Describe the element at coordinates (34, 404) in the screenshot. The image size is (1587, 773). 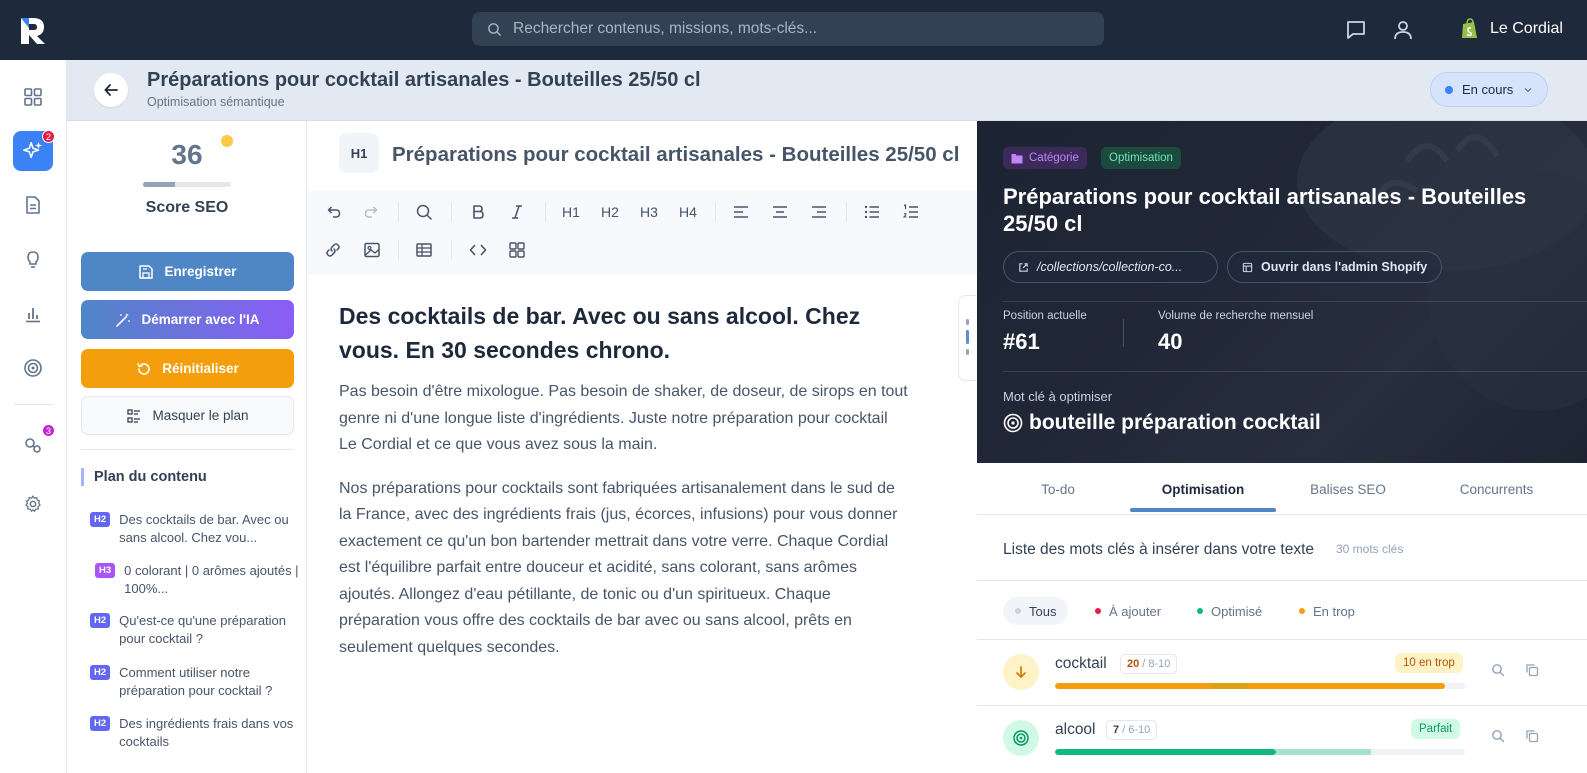
I see `sidebar-divider` at that location.